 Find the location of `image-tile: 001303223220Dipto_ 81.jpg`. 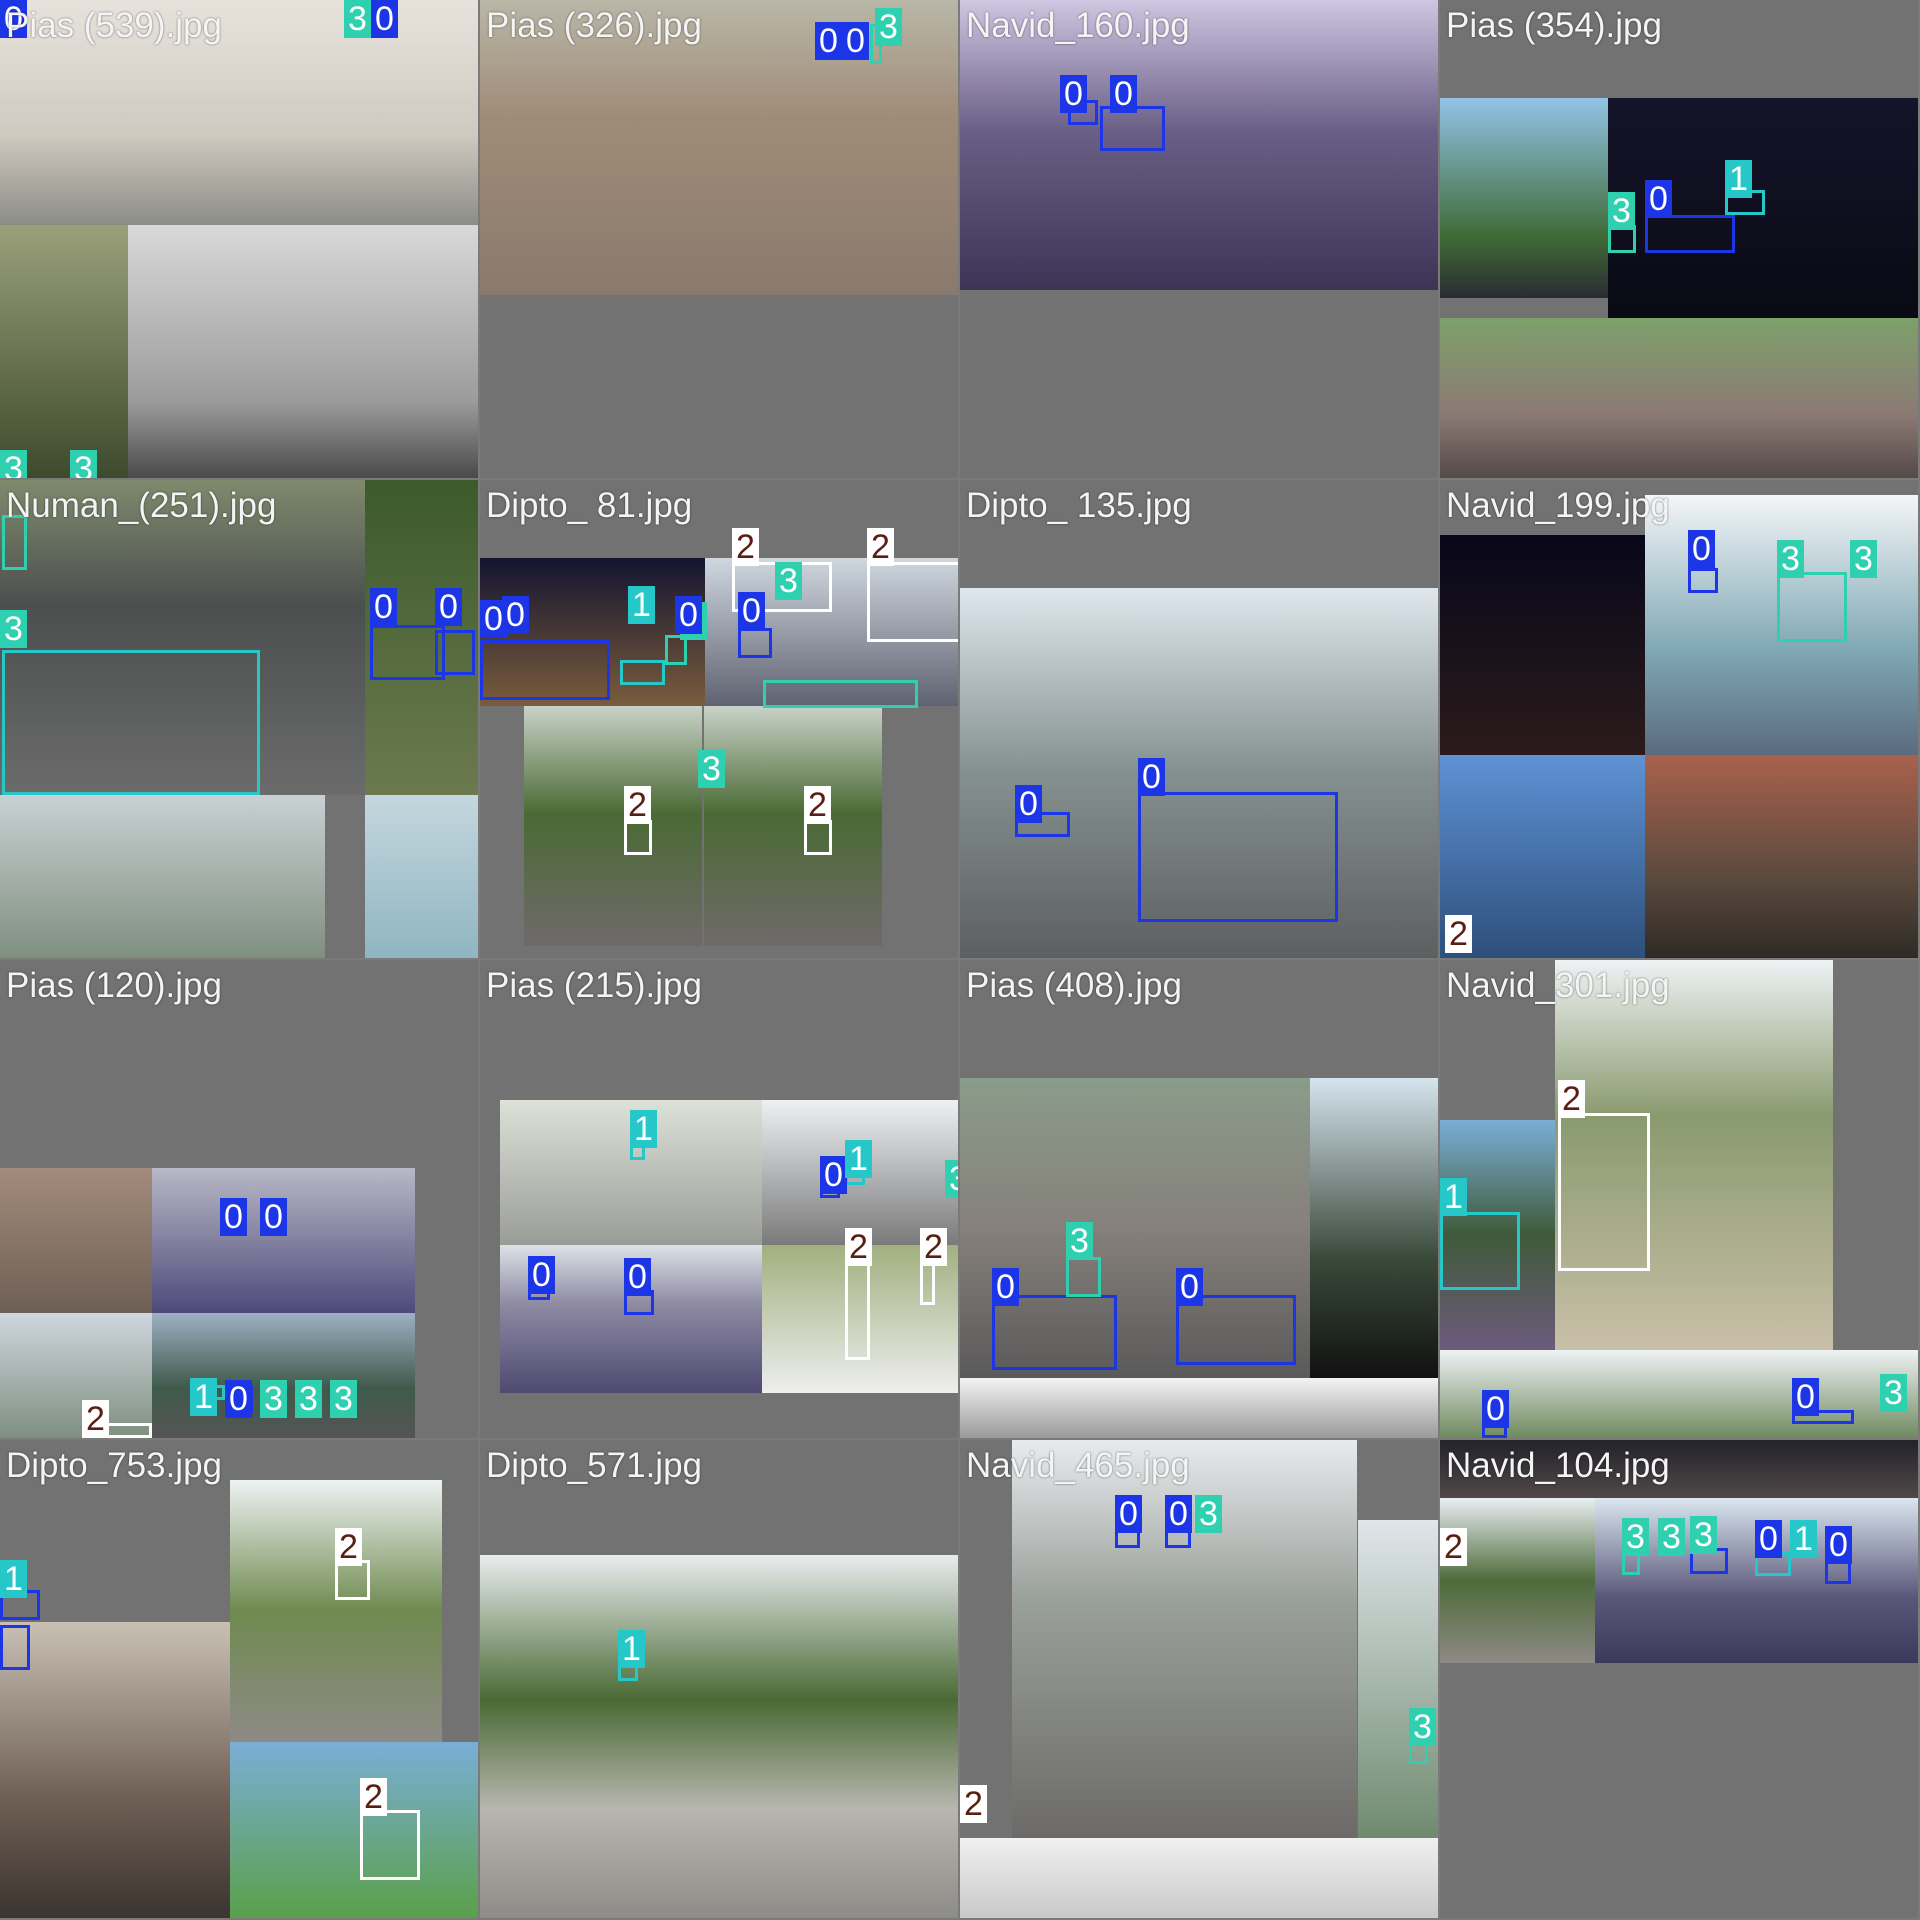

image-tile: 001303223220Dipto_ 81.jpg is located at coordinates (719, 719).